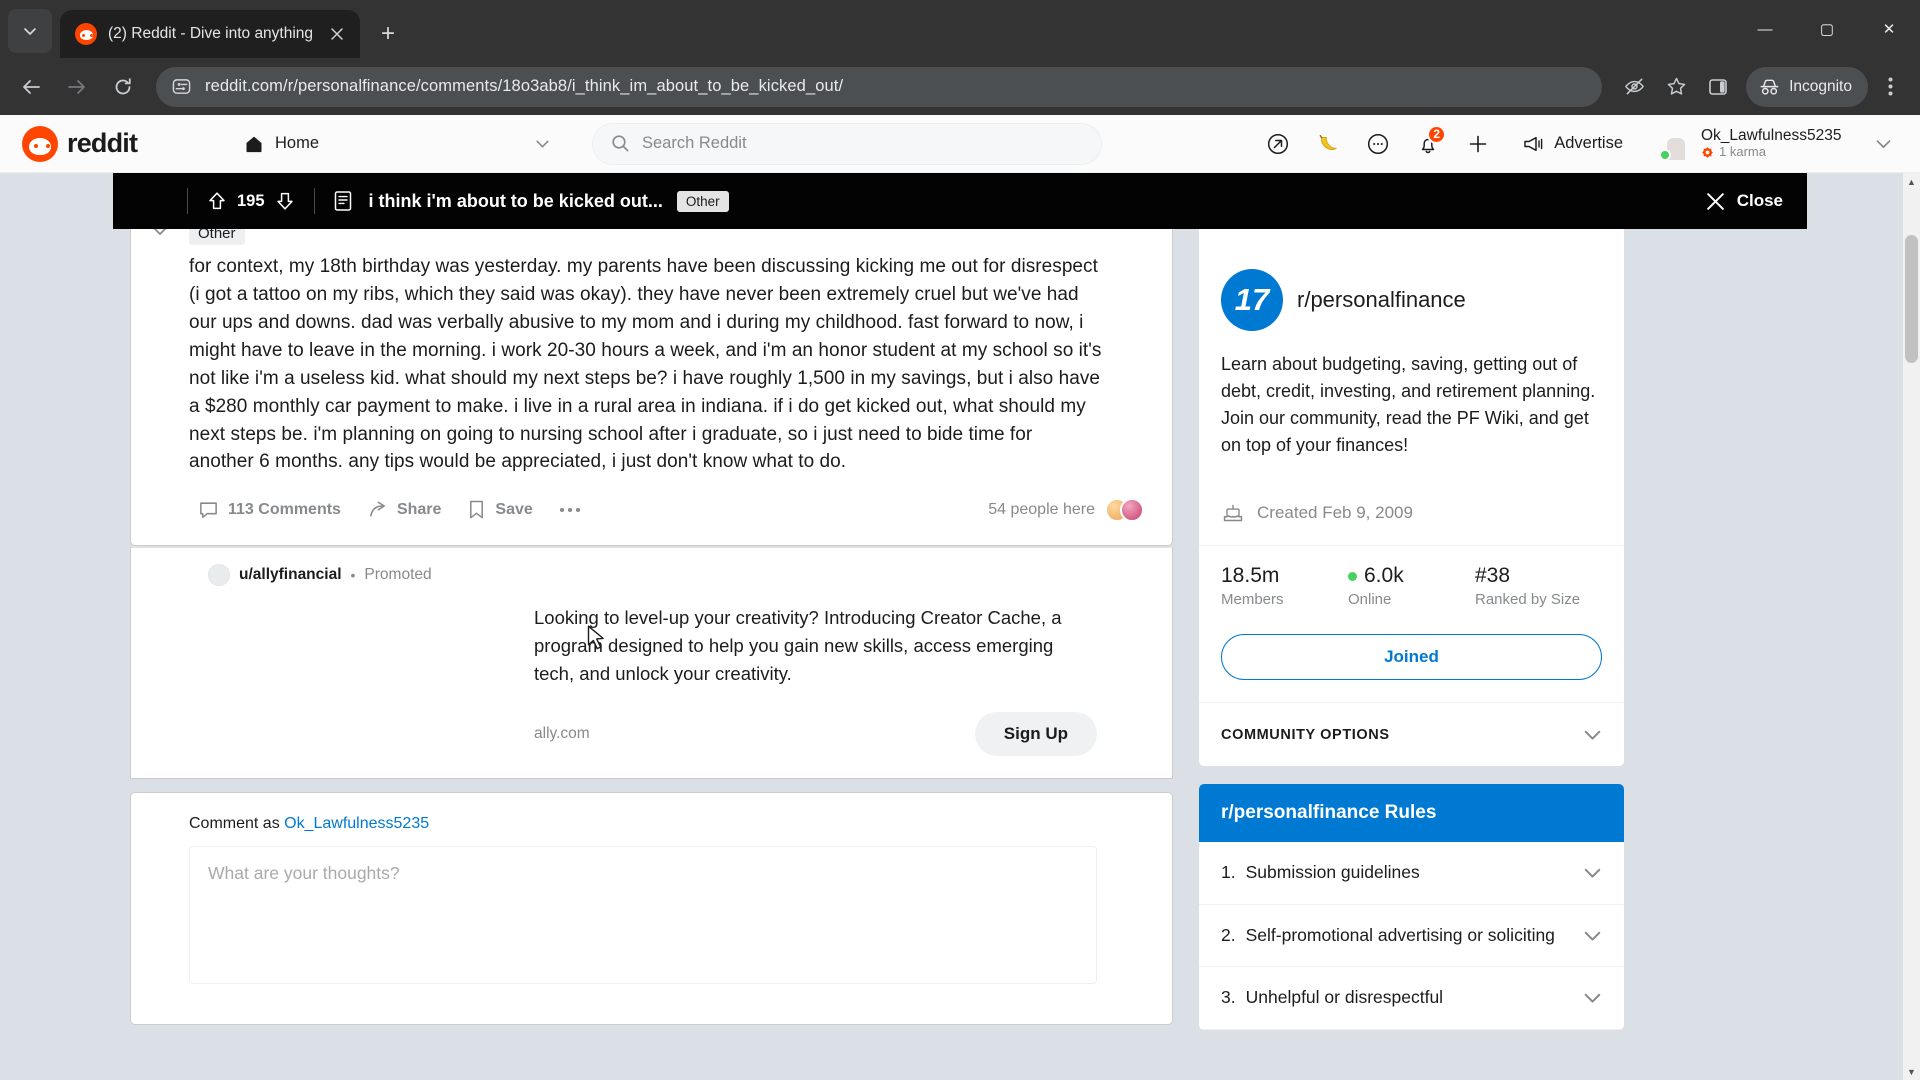 This screenshot has height=1080, width=1920. I want to click on ad-url: ally.com, so click(562, 734).